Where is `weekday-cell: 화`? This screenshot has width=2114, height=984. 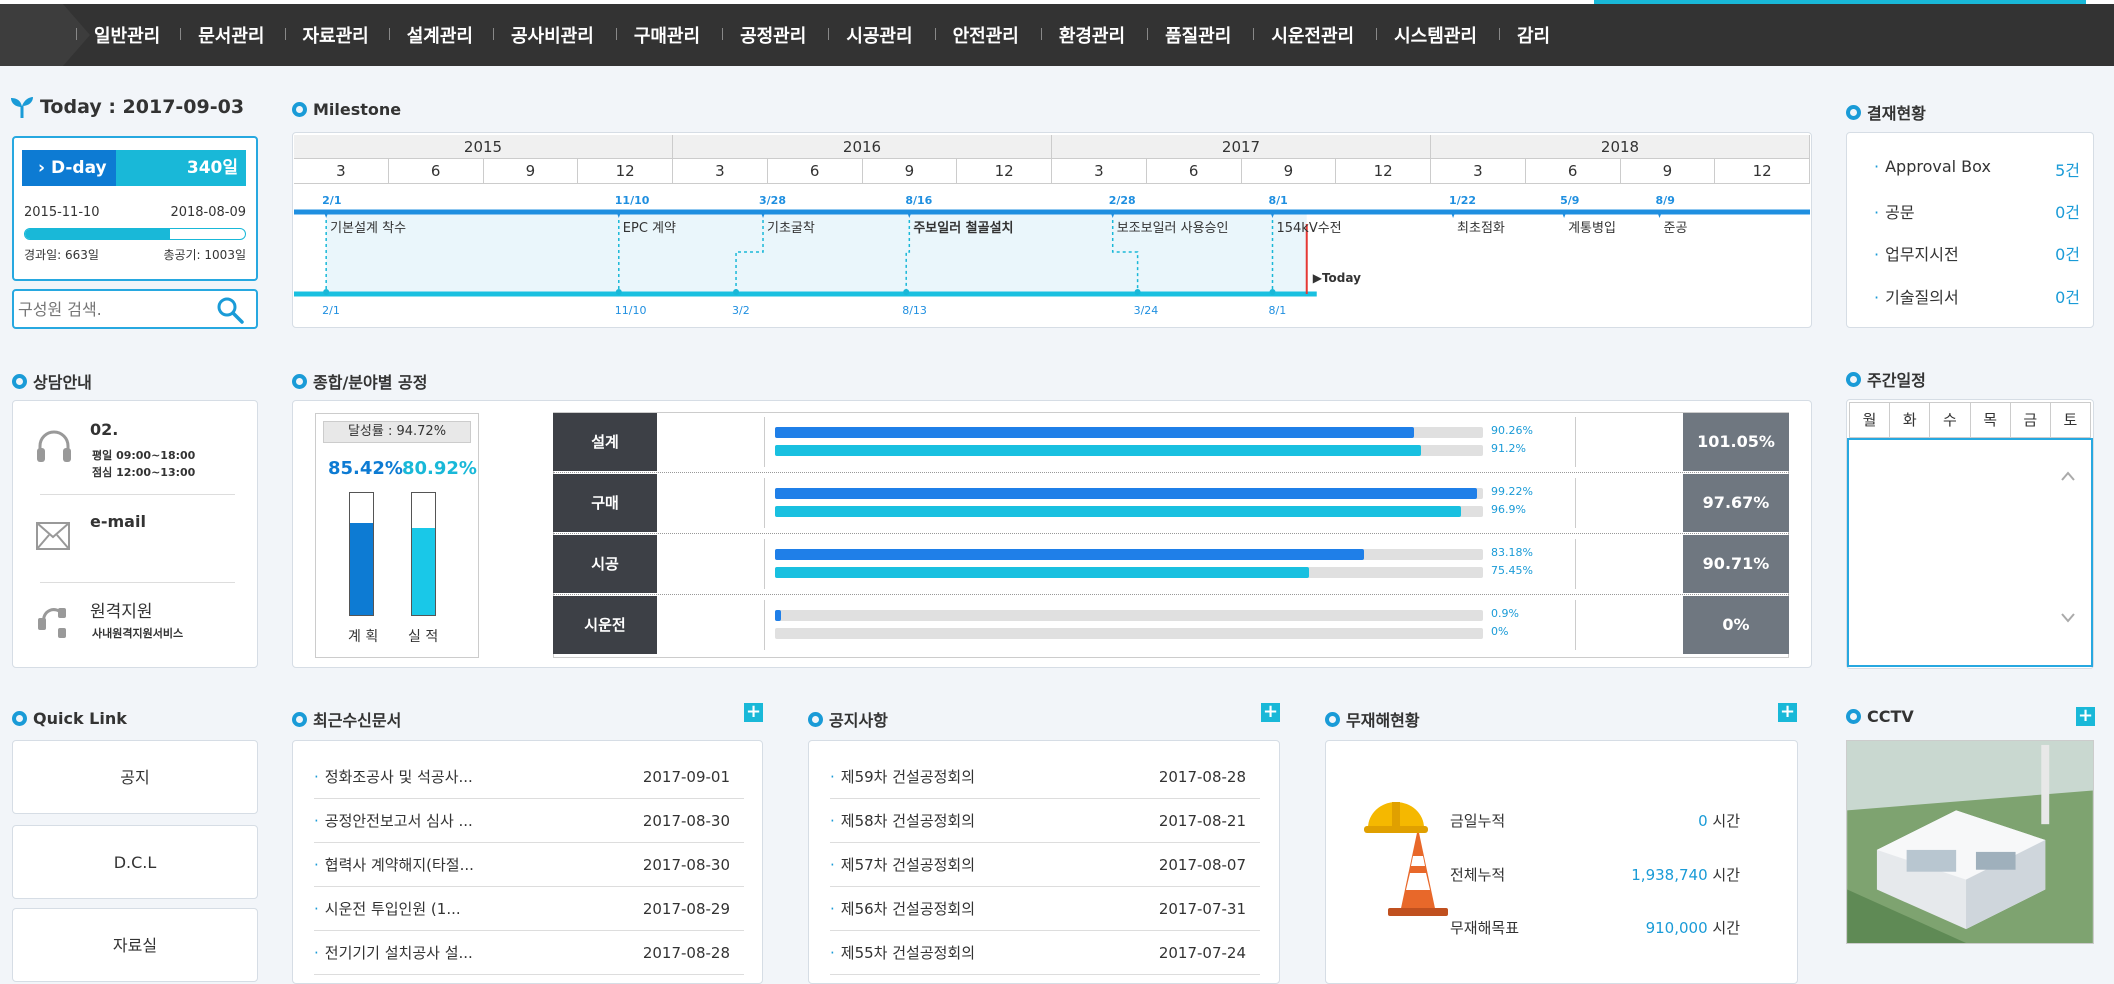
weekday-cell: 화 is located at coordinates (1910, 420).